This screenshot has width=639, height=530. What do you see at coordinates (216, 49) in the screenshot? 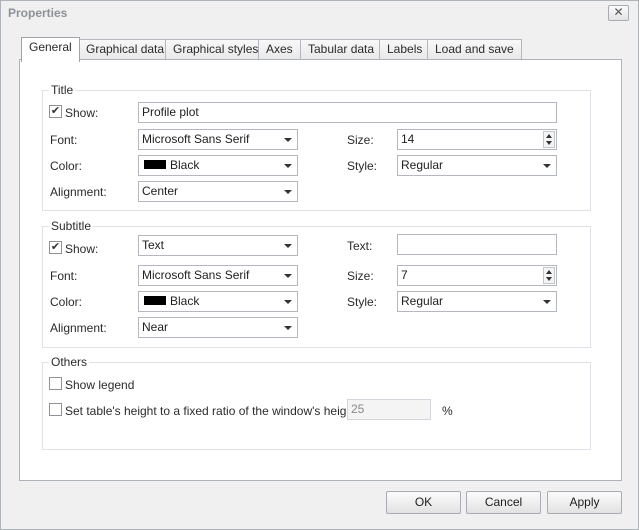
I see `tab-graphical-styles: Graphical styles` at bounding box center [216, 49].